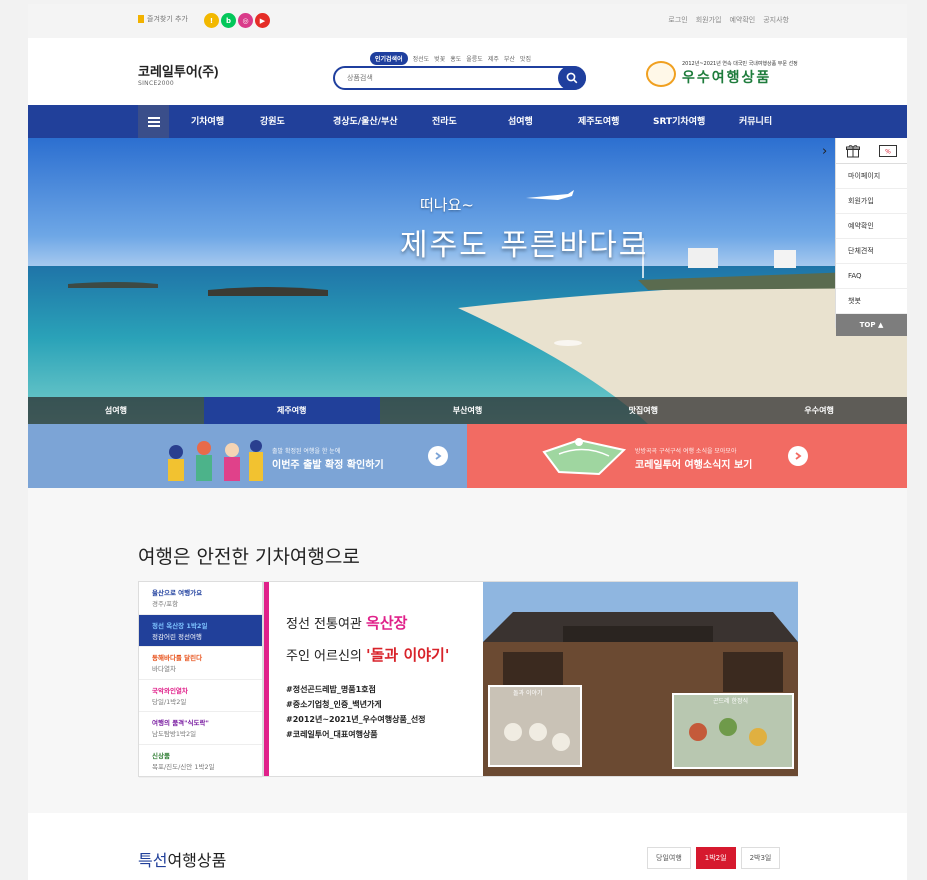 Image resolution: width=927 pixels, height=880 pixels. What do you see at coordinates (467, 21) in the screenshot?
I see `utility-bar: 즐겨찾기 추가 ! b ◎ ▶ 로그인 회원가입 예약확인 공지사항` at bounding box center [467, 21].